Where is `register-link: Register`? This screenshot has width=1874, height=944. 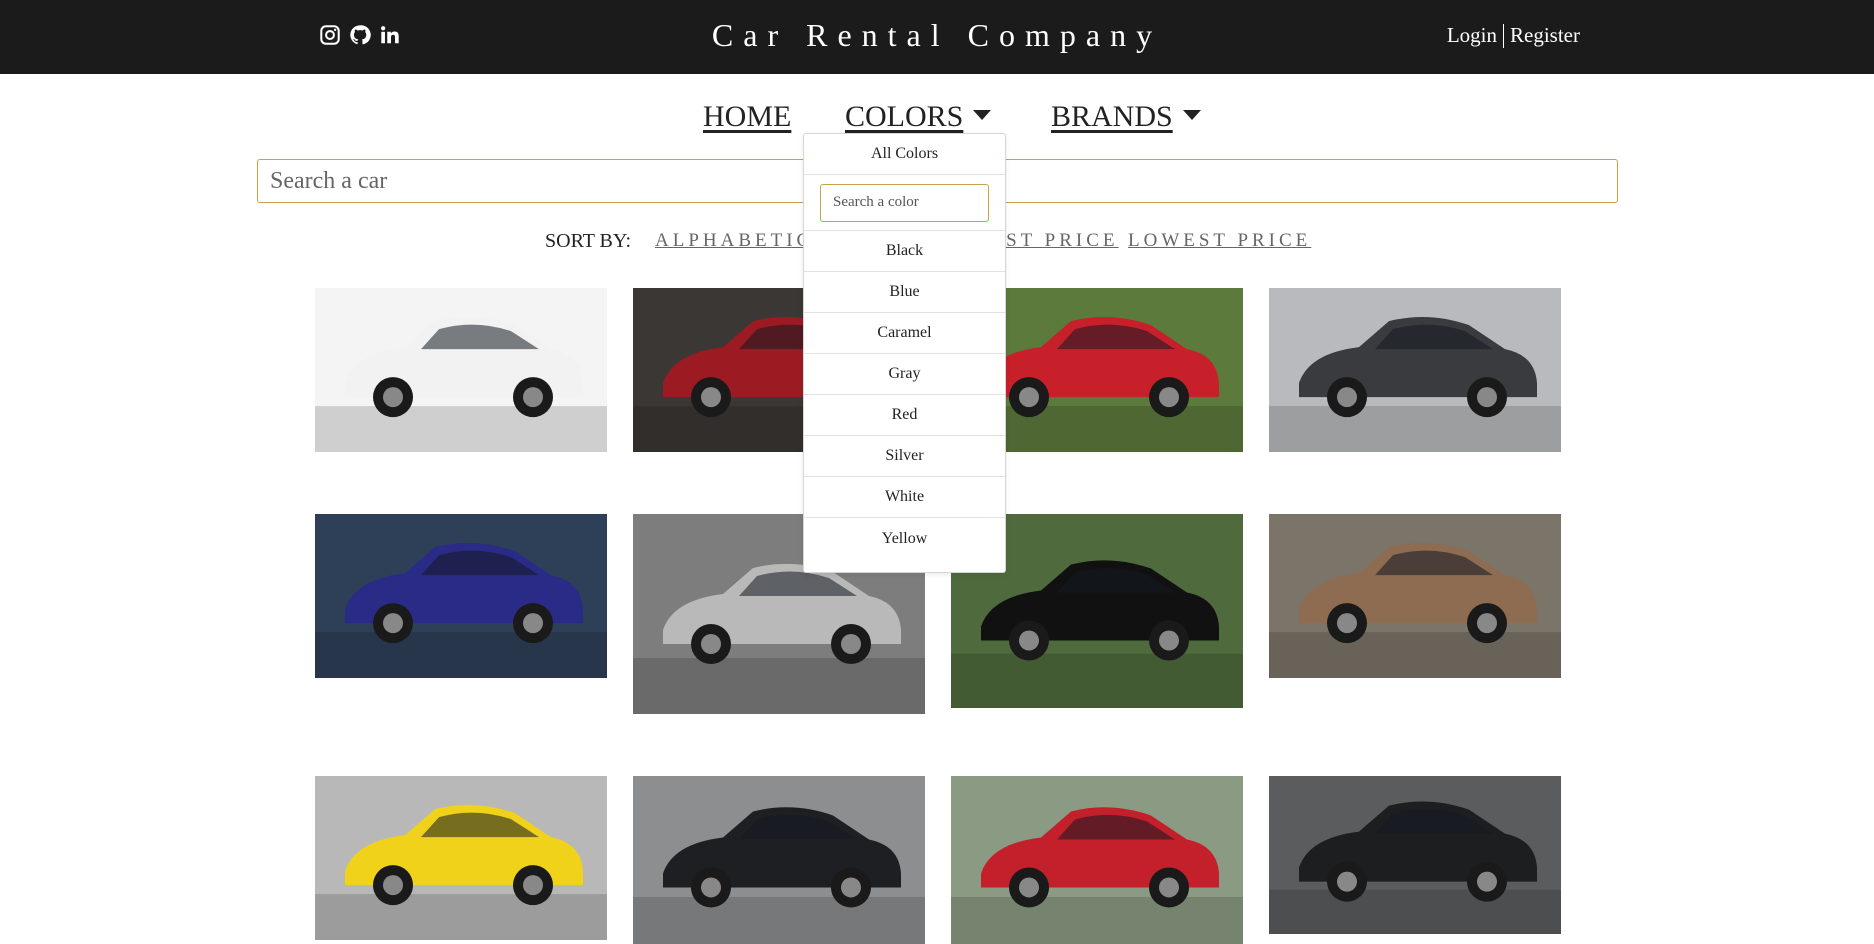
register-link: Register is located at coordinates (1545, 35).